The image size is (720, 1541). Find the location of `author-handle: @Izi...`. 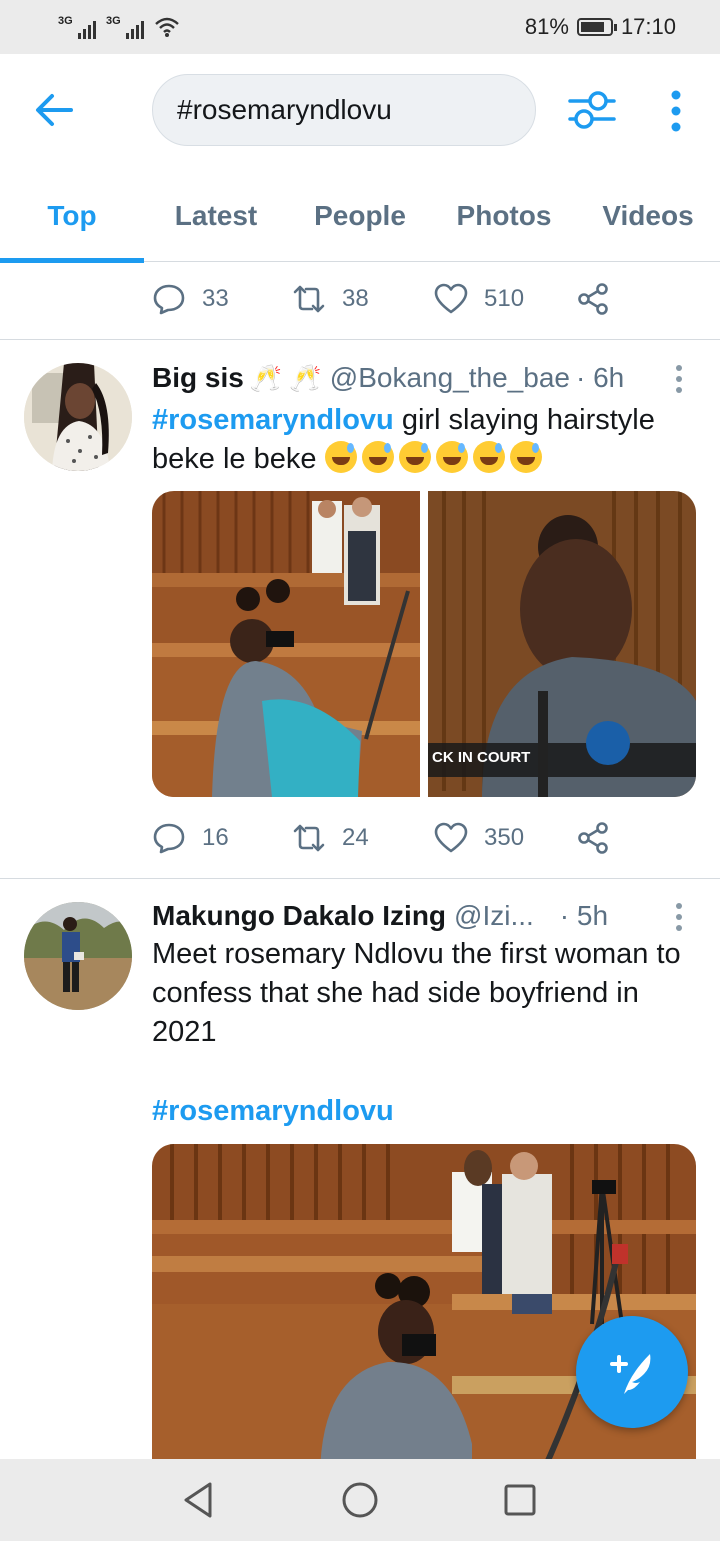

author-handle: @Izi... is located at coordinates (494, 916).